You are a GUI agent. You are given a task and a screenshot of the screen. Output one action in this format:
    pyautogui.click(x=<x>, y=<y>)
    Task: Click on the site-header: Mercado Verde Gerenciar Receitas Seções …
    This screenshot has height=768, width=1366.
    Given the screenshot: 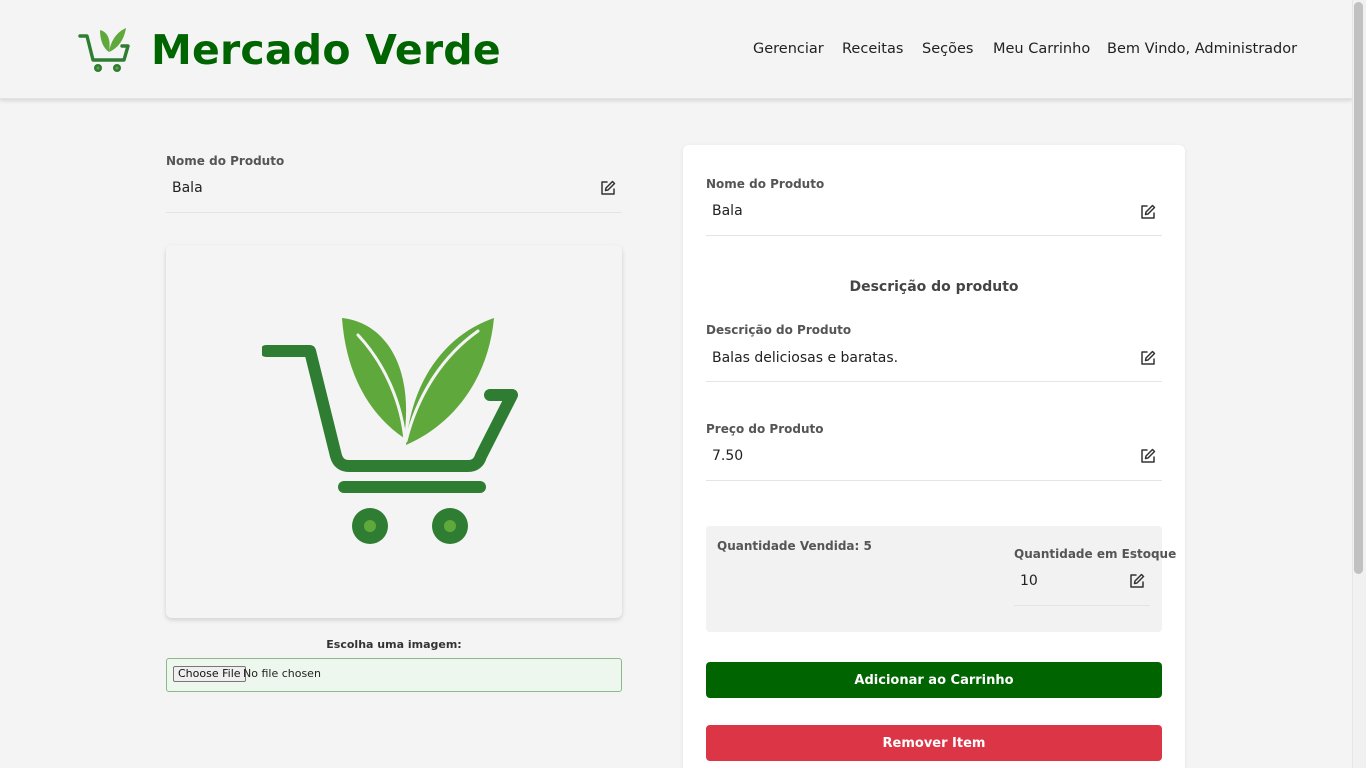 What is the action you would take?
    pyautogui.click(x=676, y=49)
    